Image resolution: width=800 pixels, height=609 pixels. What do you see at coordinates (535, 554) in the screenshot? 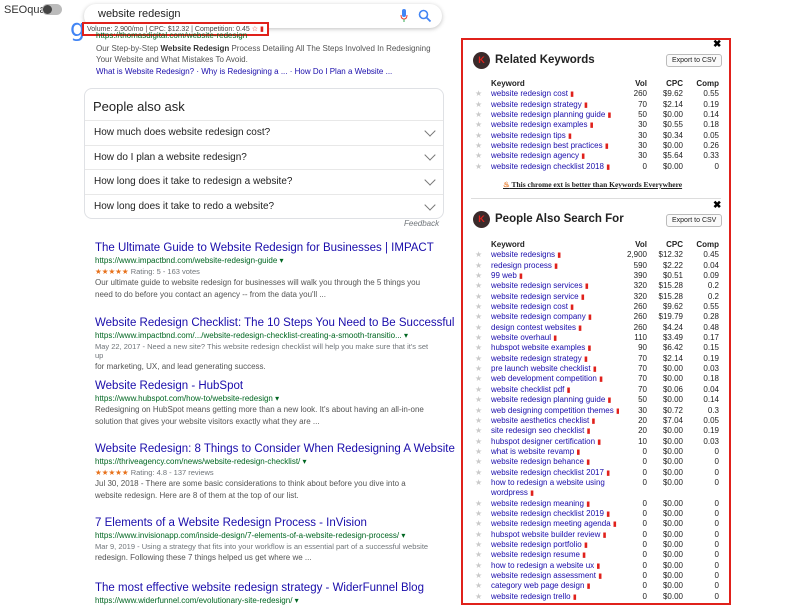
I see `keyword-text: website redesign resume` at bounding box center [535, 554].